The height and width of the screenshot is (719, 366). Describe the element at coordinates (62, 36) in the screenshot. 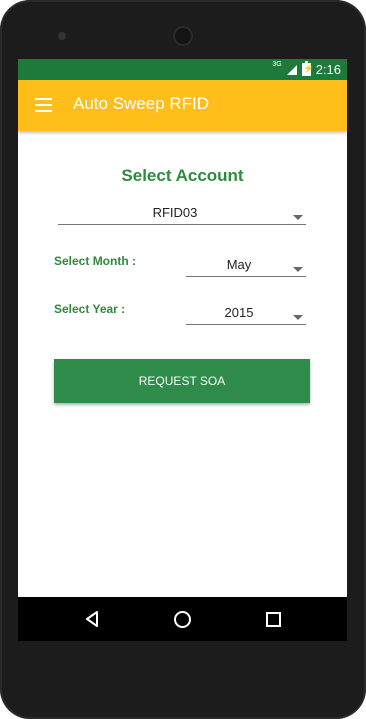

I see `front-camera` at that location.